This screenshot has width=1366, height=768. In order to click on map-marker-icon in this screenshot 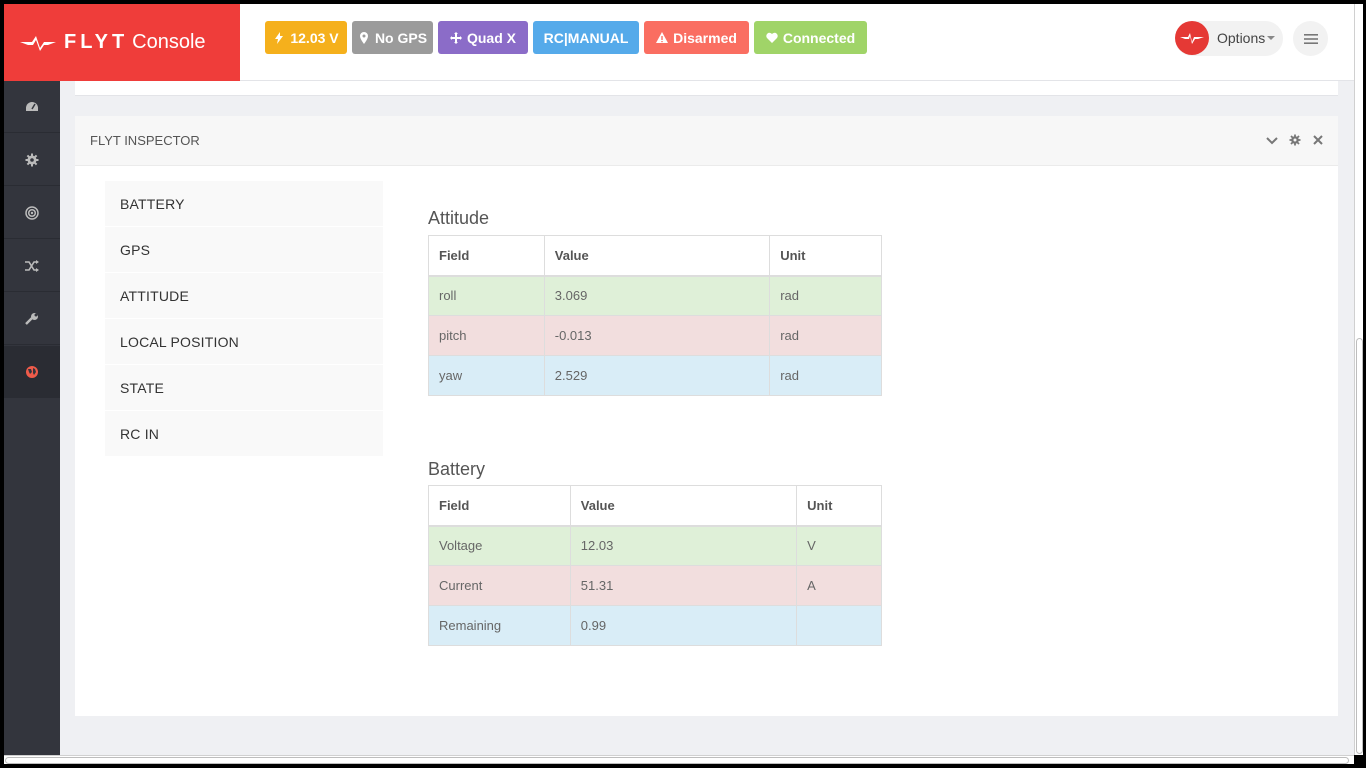, I will do `click(363, 37)`.